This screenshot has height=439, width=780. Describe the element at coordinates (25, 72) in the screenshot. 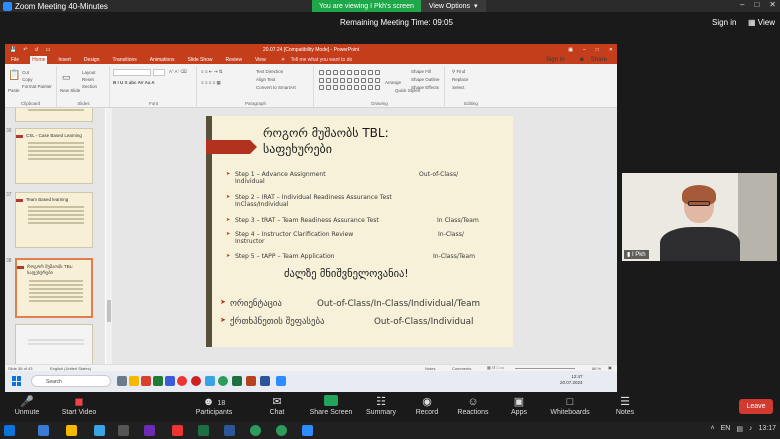

I see `cut-button: Cut` at that location.